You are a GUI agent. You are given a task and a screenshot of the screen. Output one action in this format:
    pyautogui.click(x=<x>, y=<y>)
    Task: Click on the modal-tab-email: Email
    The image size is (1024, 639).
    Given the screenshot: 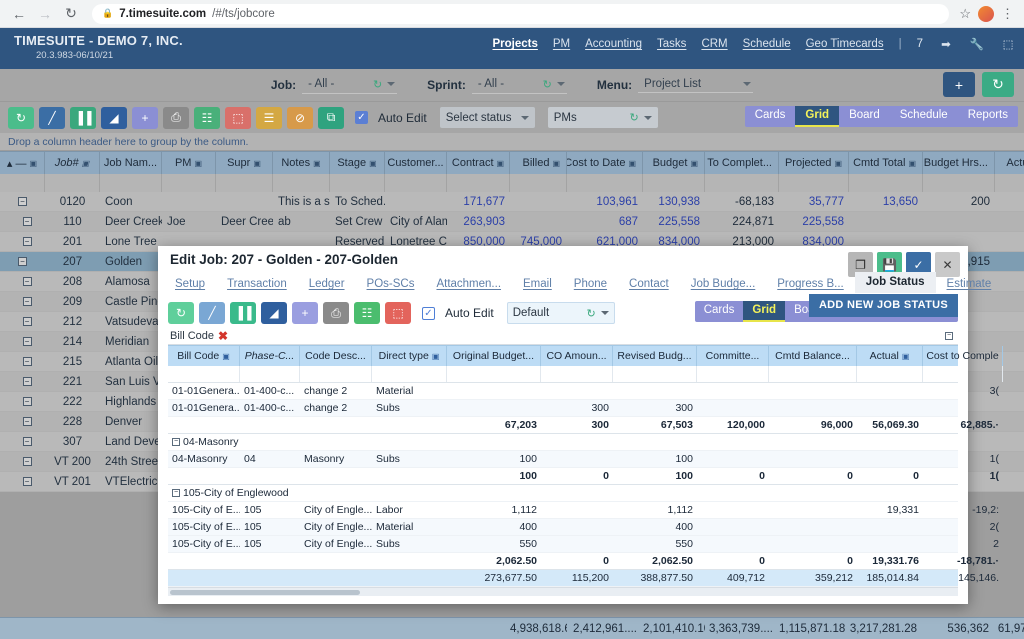 What is the action you would take?
    pyautogui.click(x=537, y=284)
    